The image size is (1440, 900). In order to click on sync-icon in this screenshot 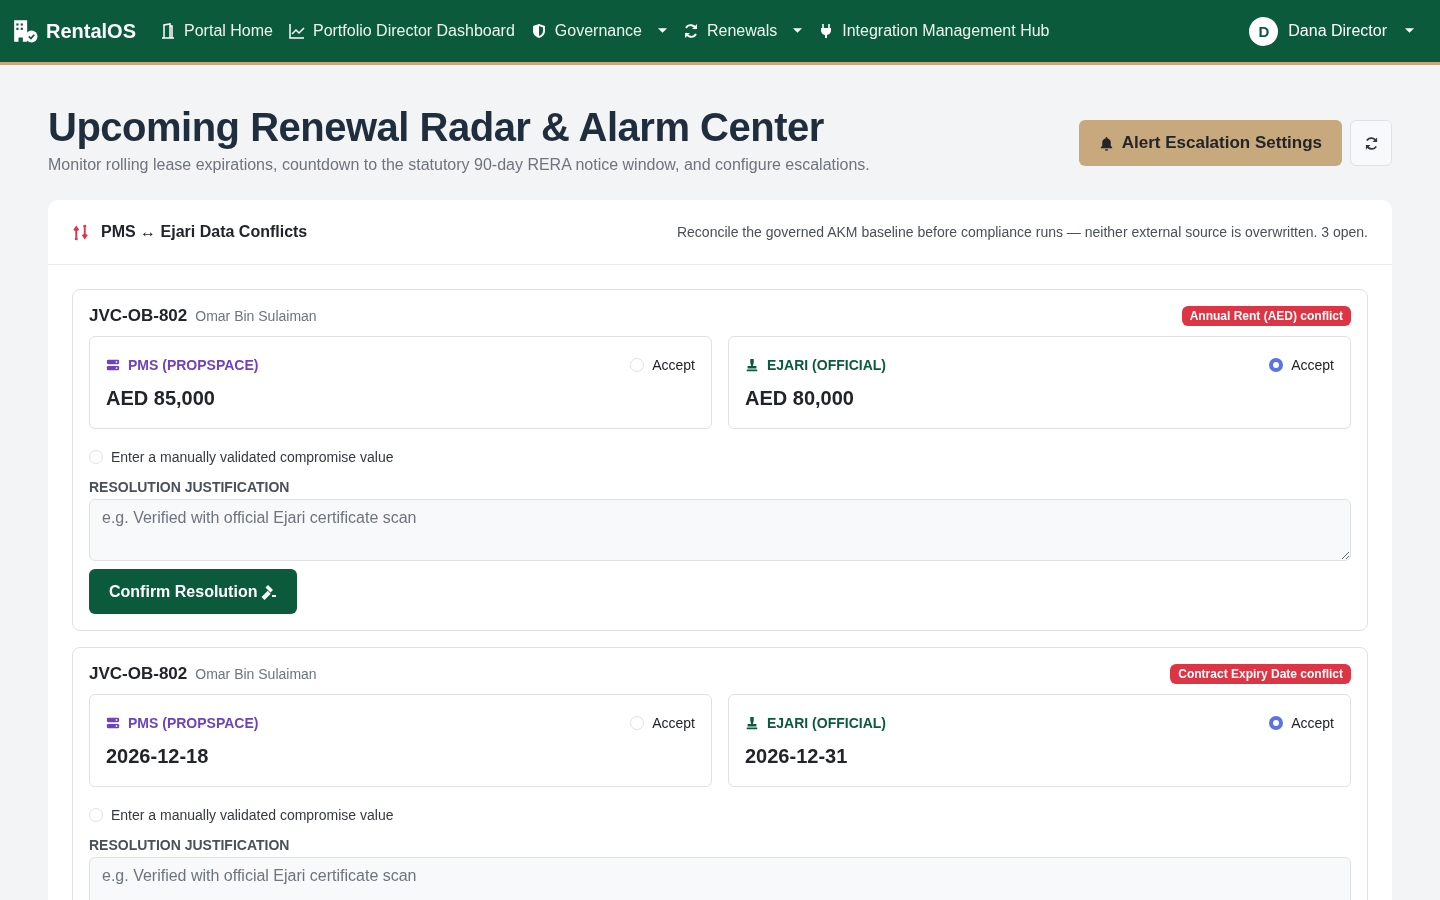, I will do `click(691, 31)`.